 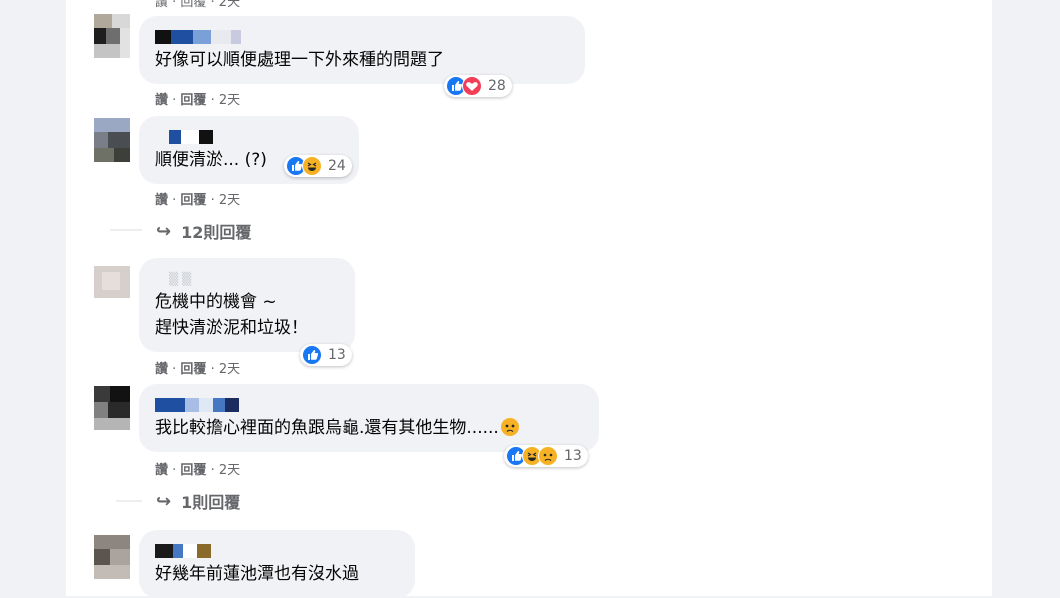 I want to click on reaction-count: 28, so click(x=497, y=86).